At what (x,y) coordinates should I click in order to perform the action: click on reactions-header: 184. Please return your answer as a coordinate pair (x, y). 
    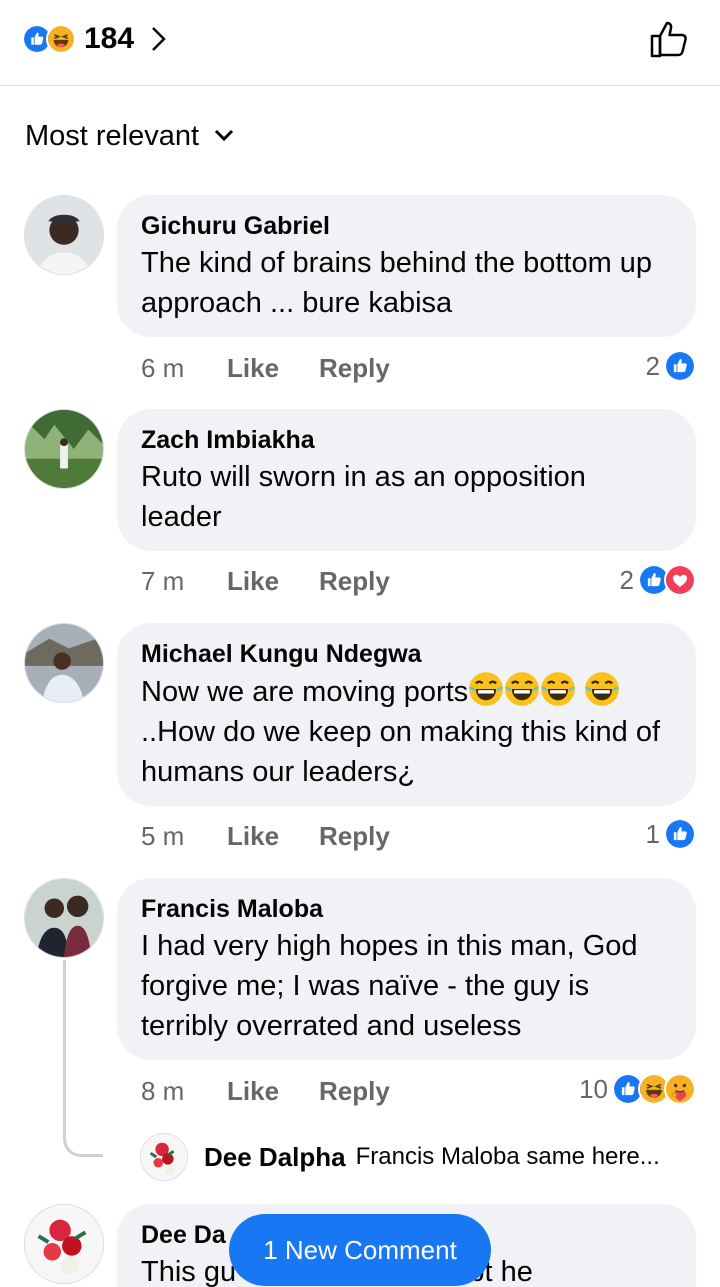
    Looking at the image, I should click on (360, 43).